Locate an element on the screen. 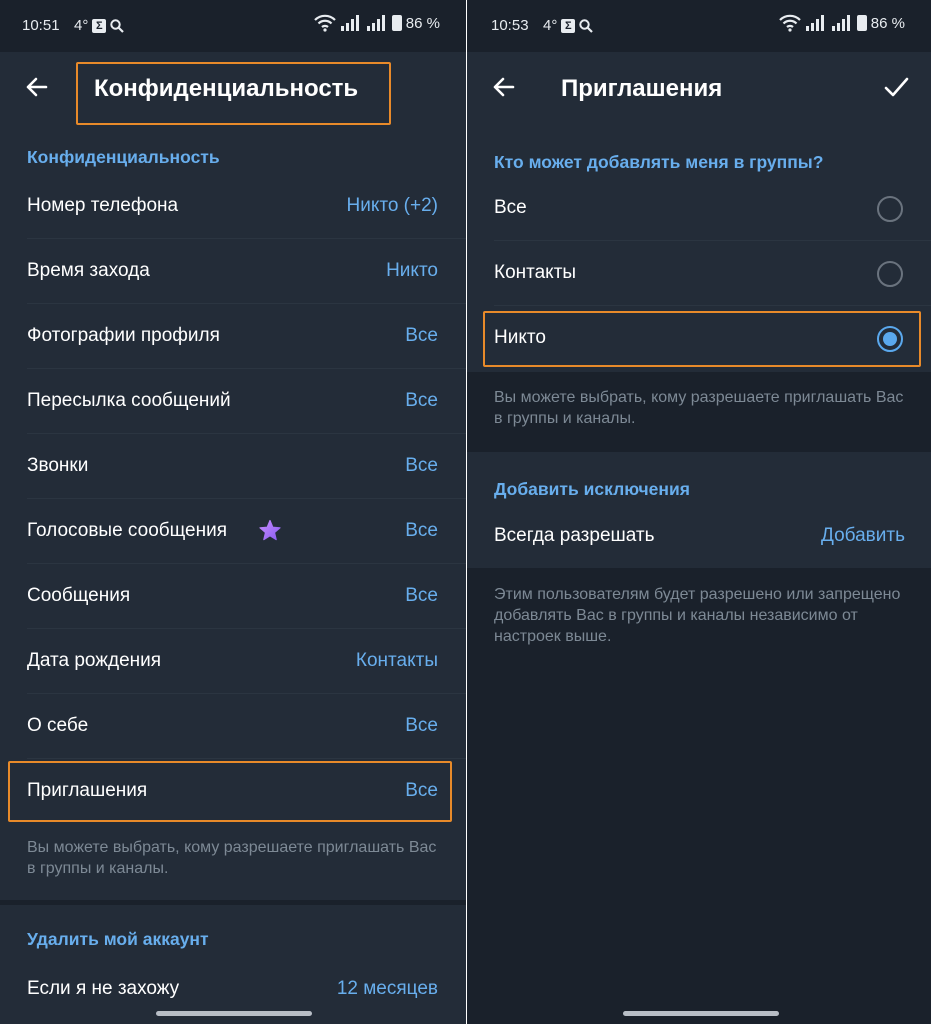  setting-row-last-seen: Время захода Никто is located at coordinates (233, 271).